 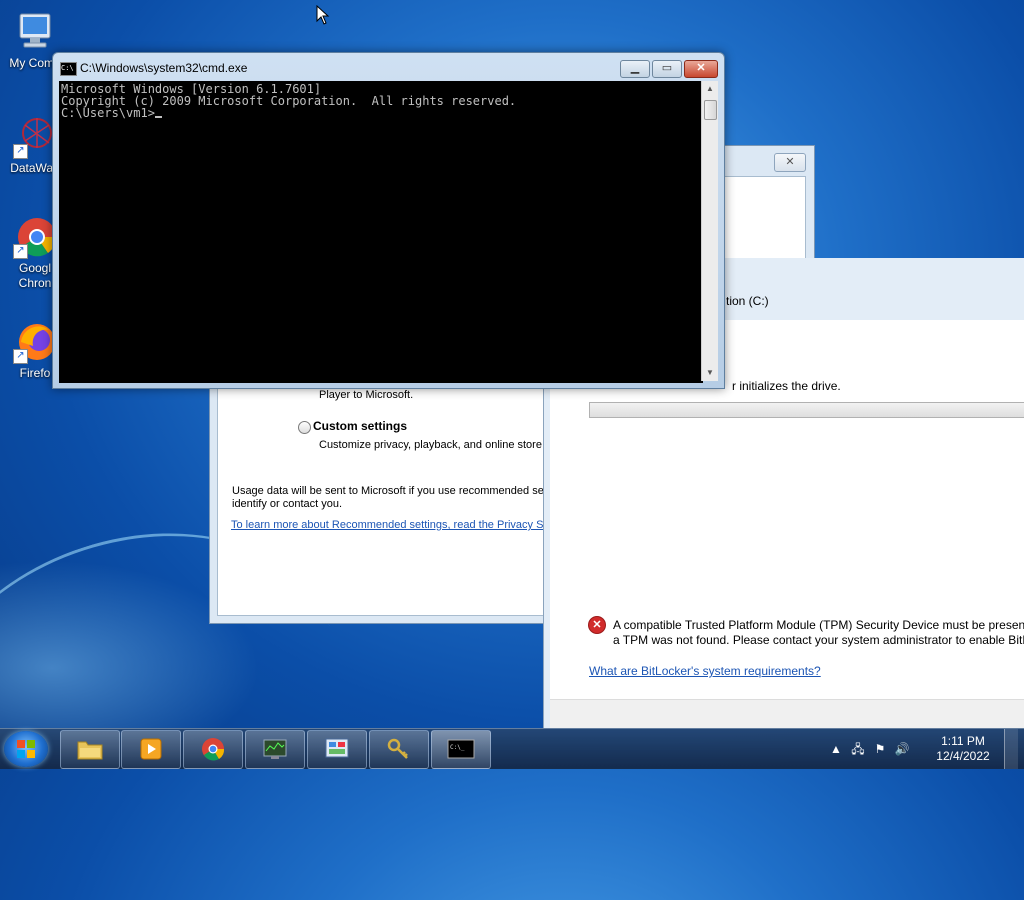 What do you see at coordinates (963, 756) in the screenshot?
I see `clock-date: 12/4/2022` at bounding box center [963, 756].